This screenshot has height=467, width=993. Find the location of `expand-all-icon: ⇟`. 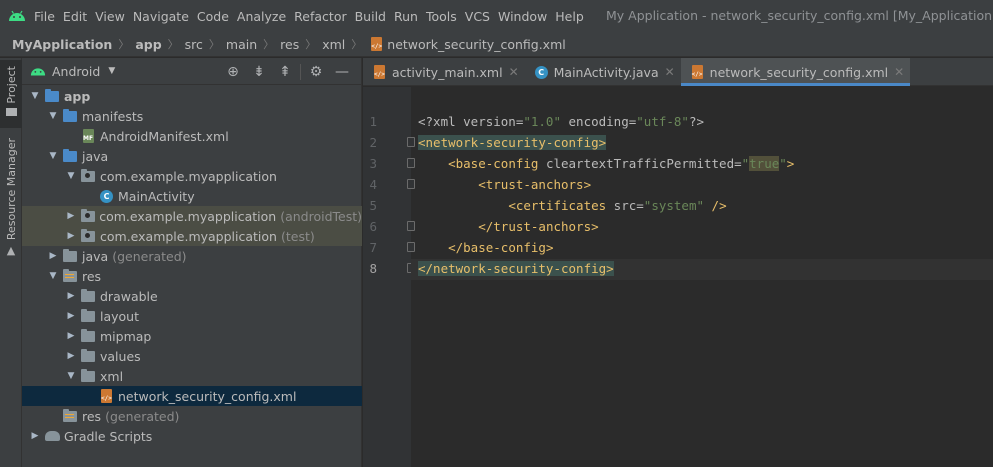

expand-all-icon: ⇟ is located at coordinates (259, 71).